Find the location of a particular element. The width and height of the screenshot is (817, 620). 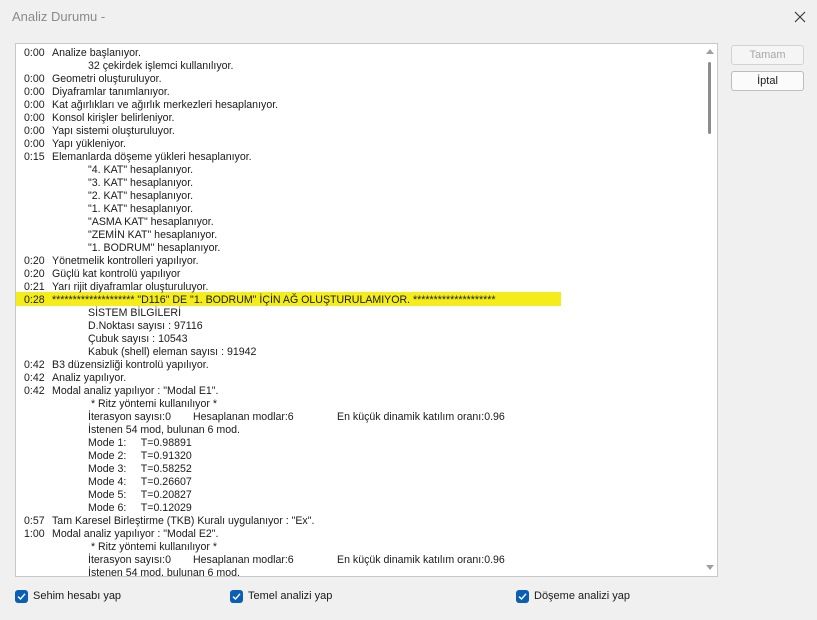

log-line: Mode 2: T=0.91320 is located at coordinates (108, 456).